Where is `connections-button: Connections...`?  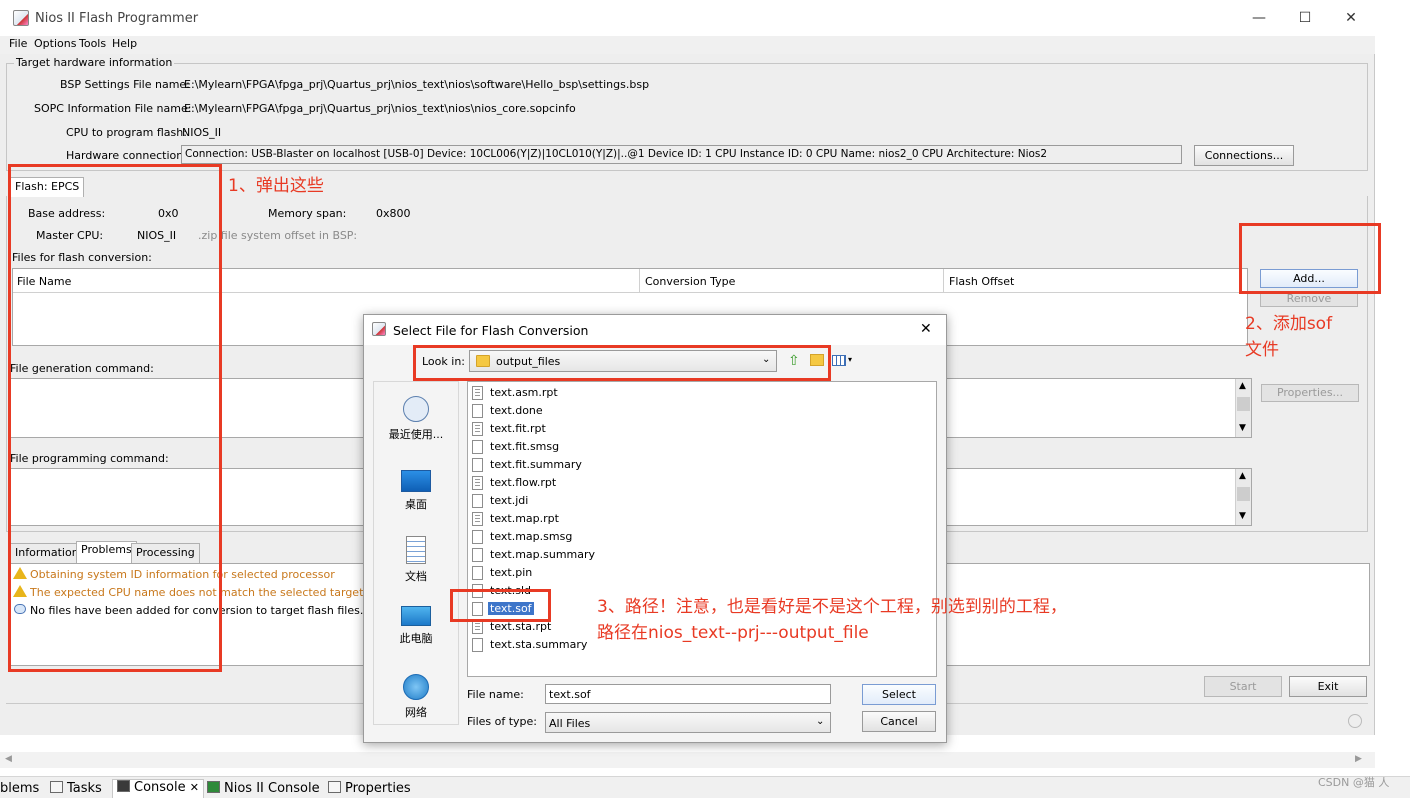 connections-button: Connections... is located at coordinates (1244, 155).